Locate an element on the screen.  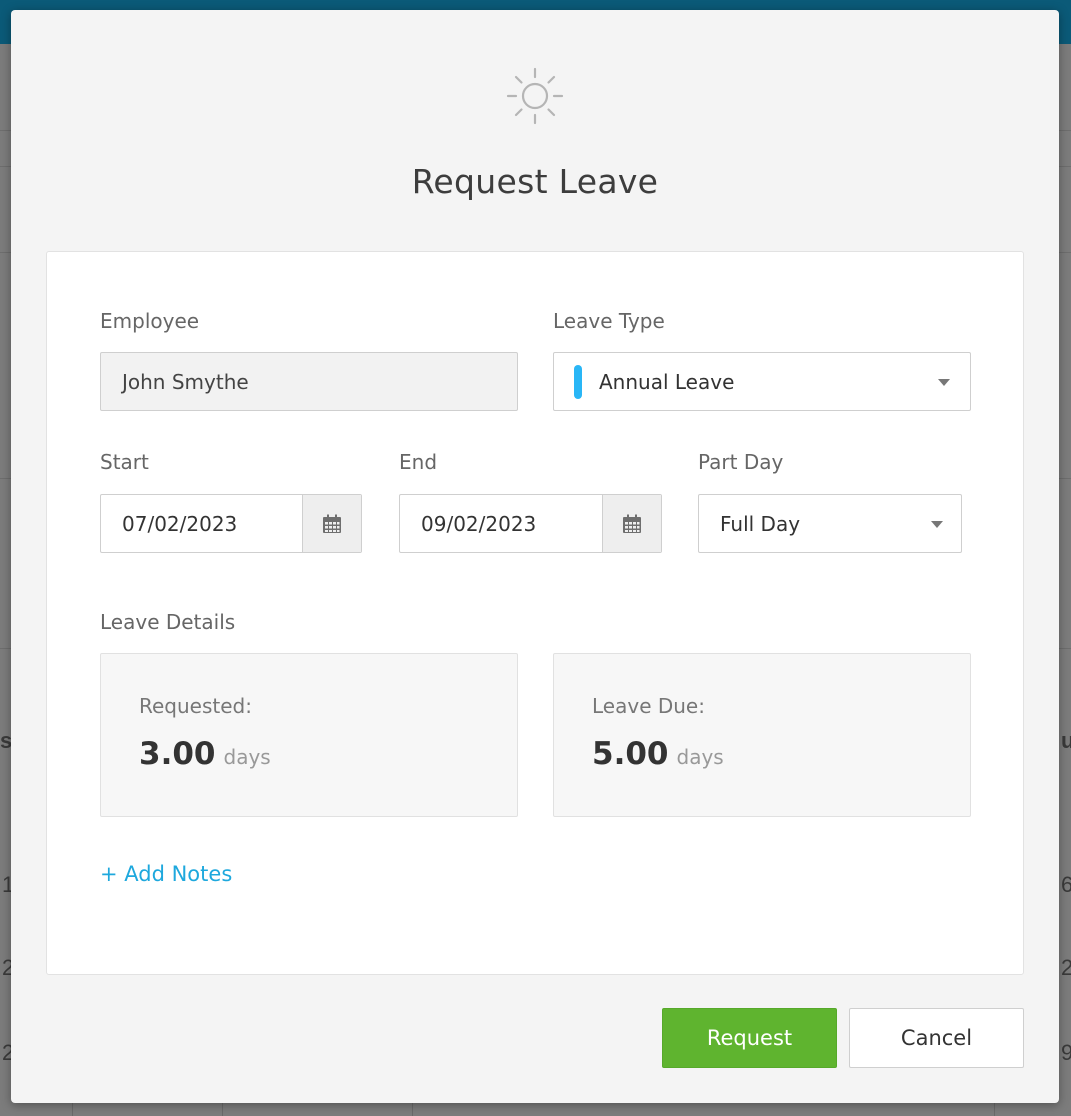
start-date-input: 07/02/2023 is located at coordinates (231, 523).